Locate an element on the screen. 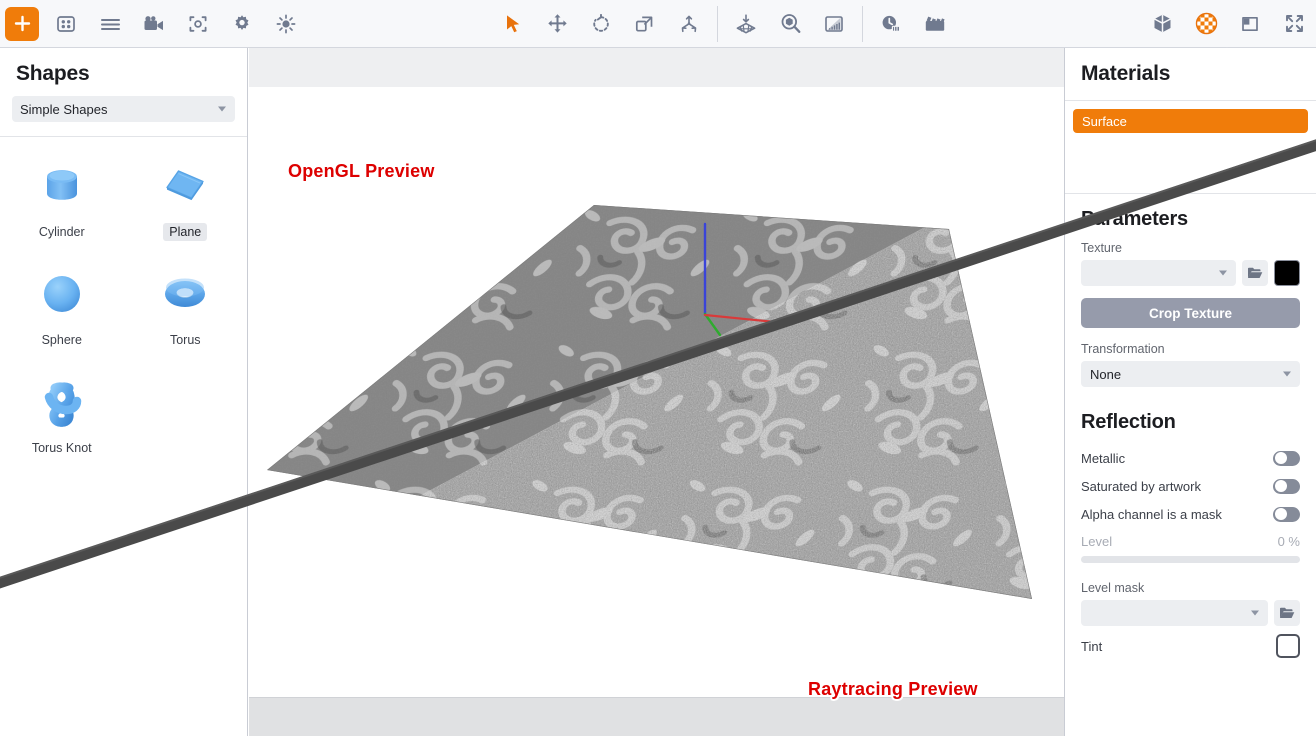 The height and width of the screenshot is (736, 1316). cylinder-shape-icon is located at coordinates (62, 186).